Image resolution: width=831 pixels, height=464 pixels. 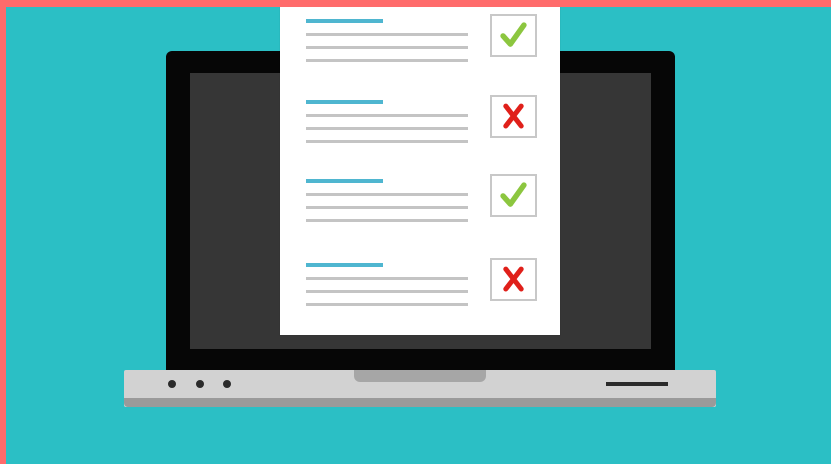 What do you see at coordinates (420, 376) in the screenshot?
I see `laptop-notch` at bounding box center [420, 376].